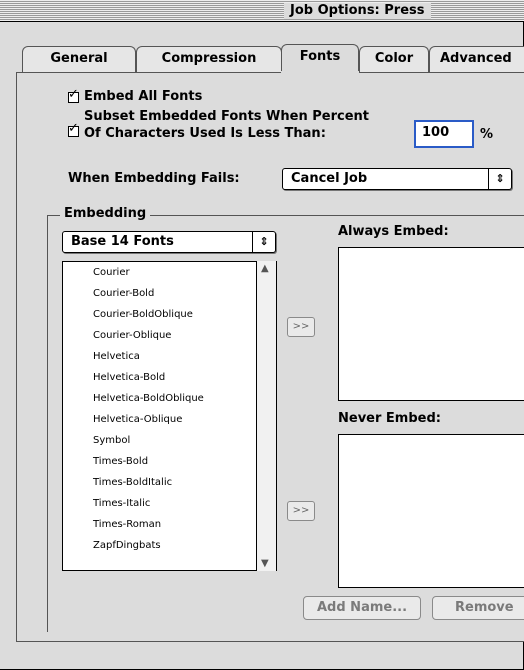  Describe the element at coordinates (265, 268) in the screenshot. I see `scroll-up-arrow-icon: ▲` at that location.